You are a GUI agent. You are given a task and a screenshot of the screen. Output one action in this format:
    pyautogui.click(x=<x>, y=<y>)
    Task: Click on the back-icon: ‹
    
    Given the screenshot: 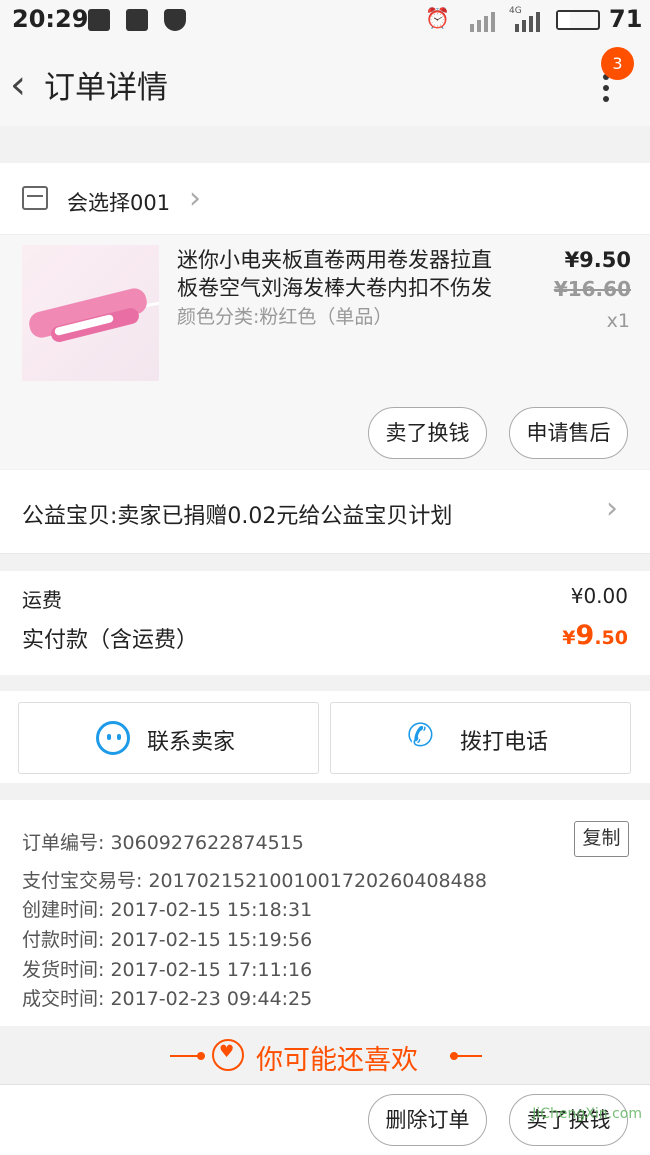 What is the action you would take?
    pyautogui.click(x=18, y=85)
    